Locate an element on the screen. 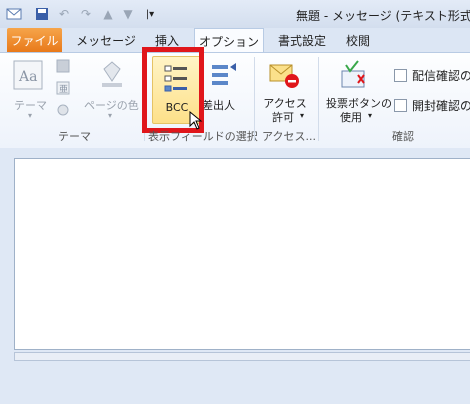 The height and width of the screenshot is (404, 470). customize-qat-icon: |▾ is located at coordinates (150, 14).